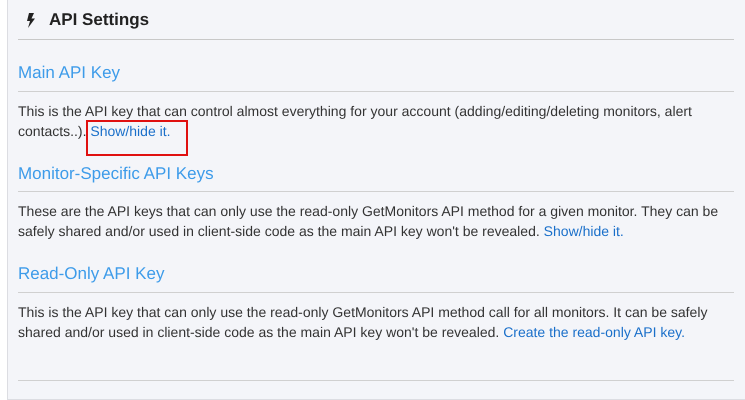 This screenshot has width=745, height=400. Describe the element at coordinates (376, 66) in the screenshot. I see `section-heading: Main API Key` at that location.